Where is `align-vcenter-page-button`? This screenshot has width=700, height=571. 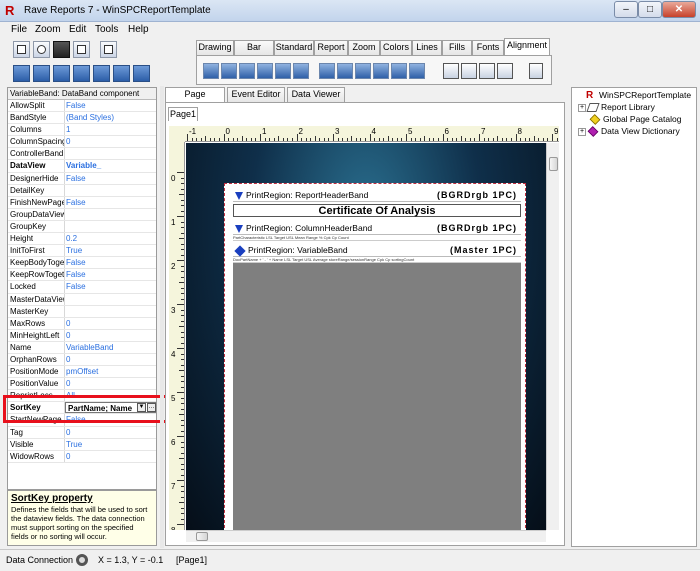
align-vcenter-page-button is located at coordinates (381, 71).